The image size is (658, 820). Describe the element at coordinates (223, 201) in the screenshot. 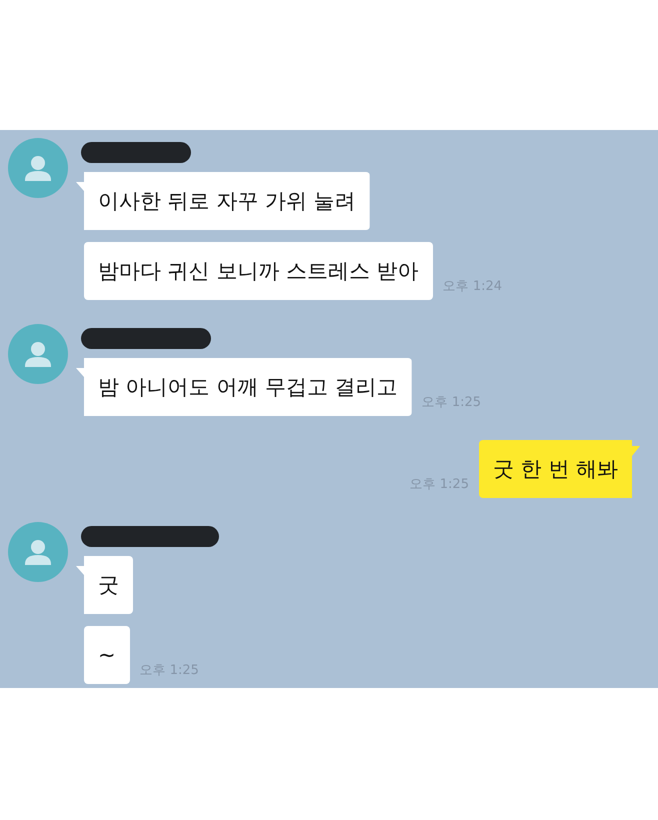

I see `message-bubble: 이사한 뒤로 자꾸 가위 눌려` at that location.